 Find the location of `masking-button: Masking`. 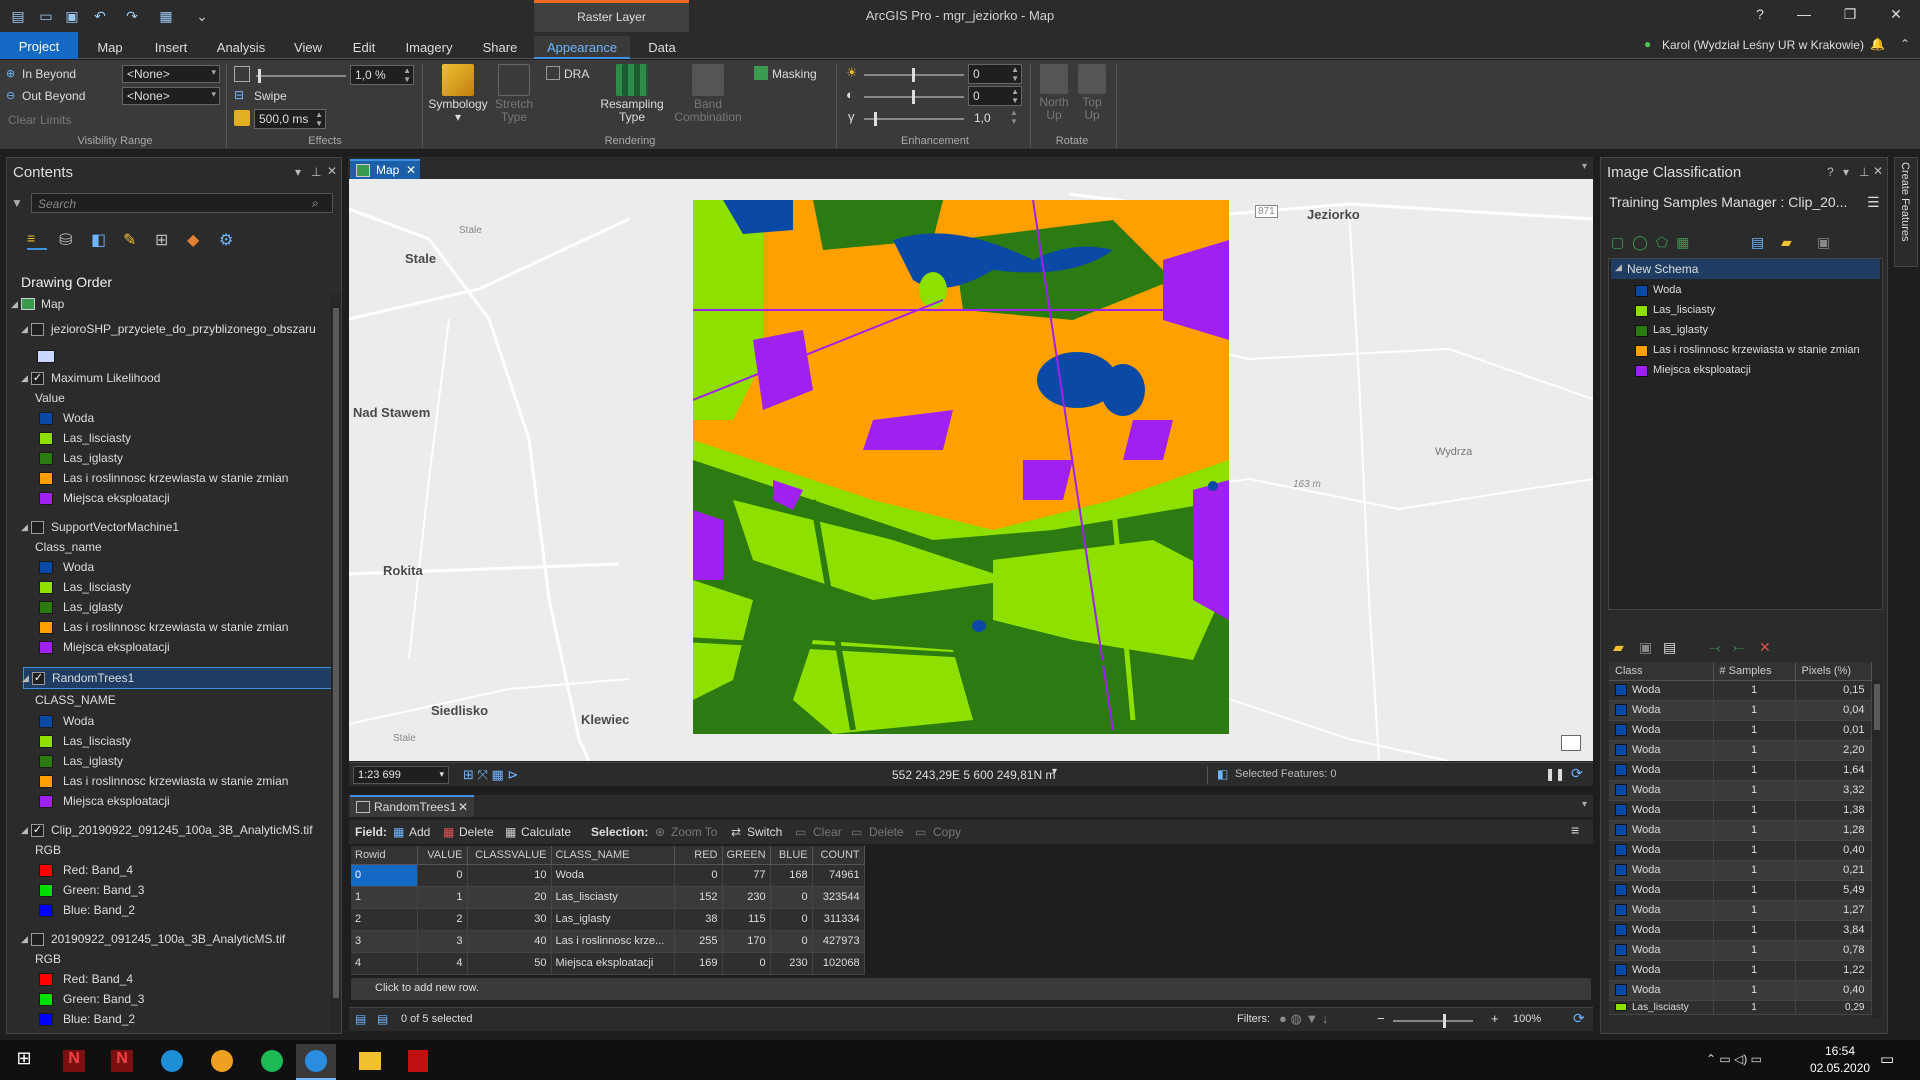

masking-button: Masking is located at coordinates (794, 74).